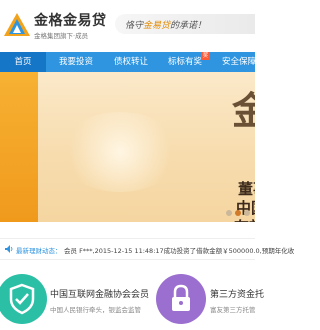  Describe the element at coordinates (61, 36) in the screenshot. I see `brand-subtitle: 金格集团旗下·成员` at that location.